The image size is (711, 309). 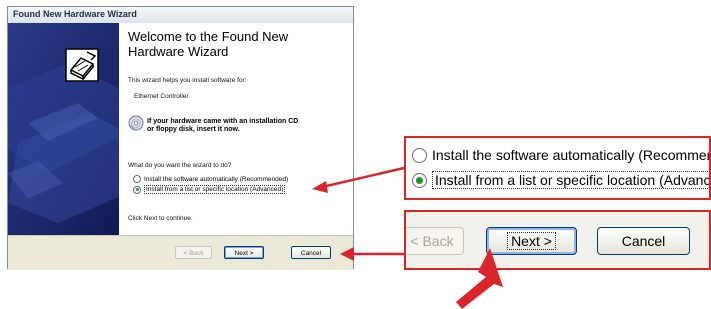 I want to click on callout-arrows, so click(x=407, y=237).